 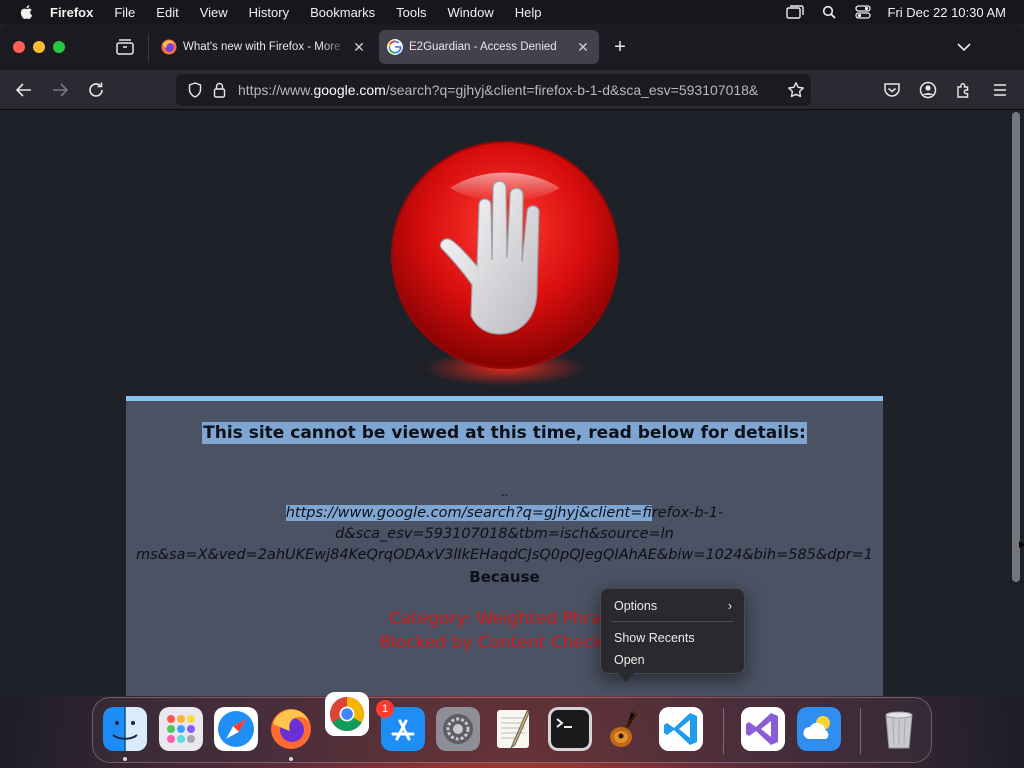 I want to click on window-zoom-button, so click(x=59, y=47).